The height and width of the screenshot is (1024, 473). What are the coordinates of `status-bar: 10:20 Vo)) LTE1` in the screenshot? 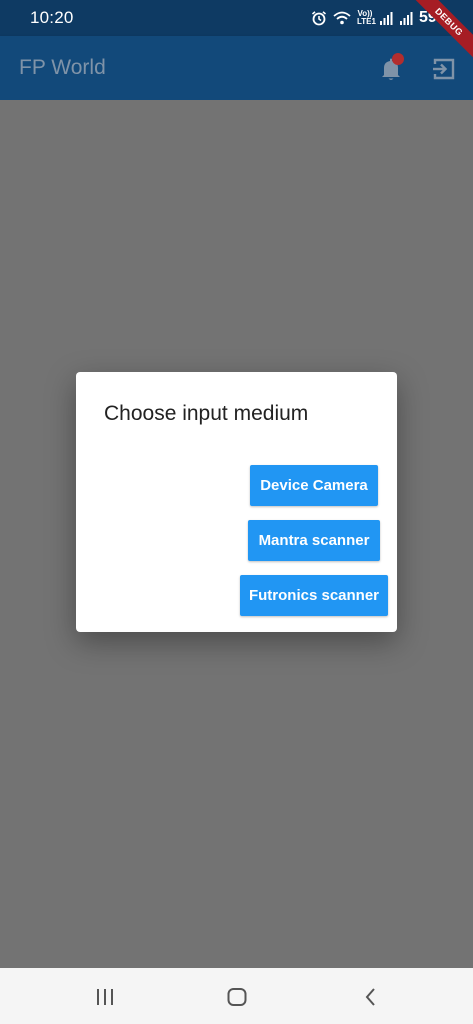 It's located at (236, 18).